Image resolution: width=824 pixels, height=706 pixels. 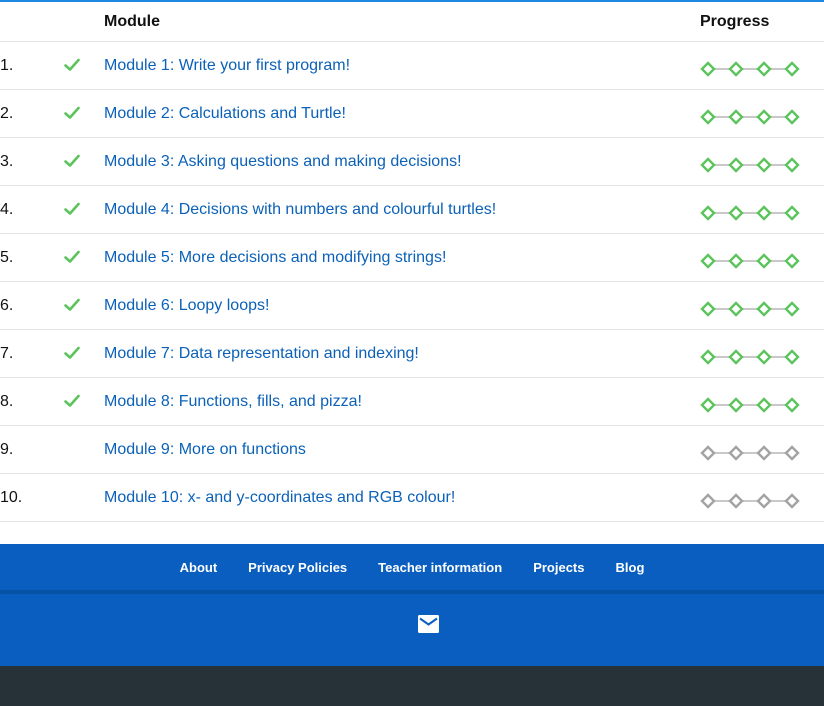 I want to click on table-row: 9. Module 9: More on functions, so click(x=412, y=449).